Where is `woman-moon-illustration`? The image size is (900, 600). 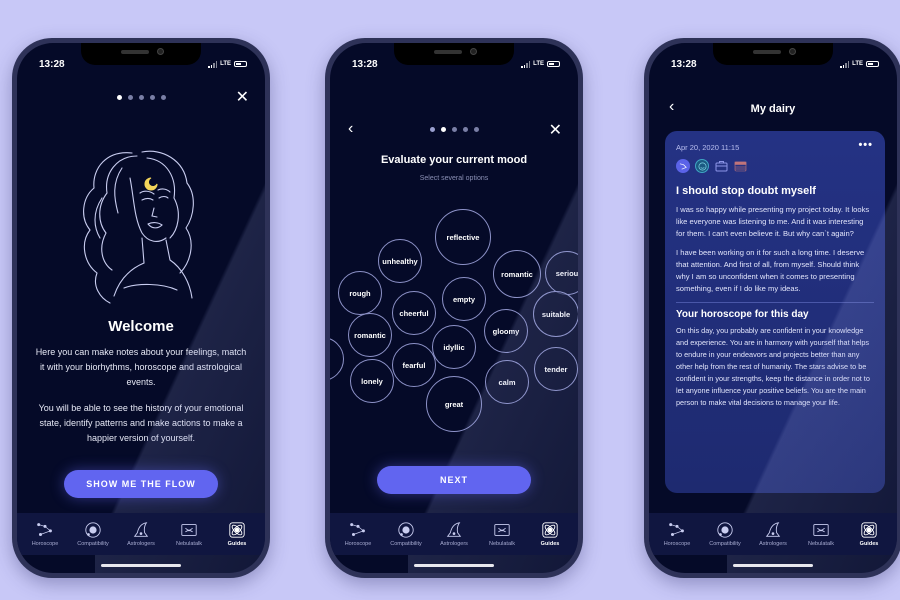
woman-moon-illustration is located at coordinates (138, 227).